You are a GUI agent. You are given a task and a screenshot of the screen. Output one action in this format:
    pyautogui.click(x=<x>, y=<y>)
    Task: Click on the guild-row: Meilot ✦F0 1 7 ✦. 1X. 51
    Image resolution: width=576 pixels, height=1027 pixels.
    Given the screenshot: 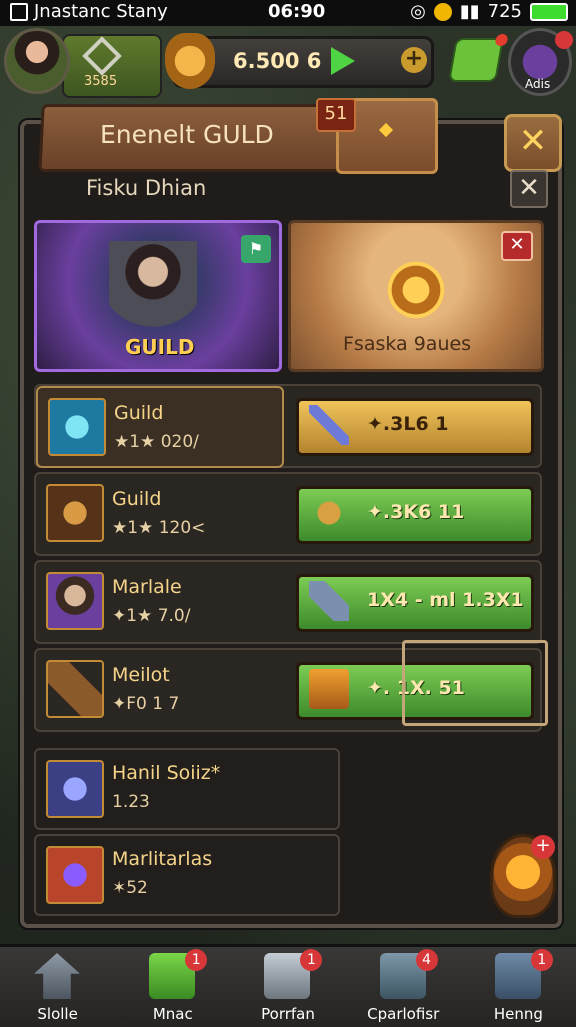 What is the action you would take?
    pyautogui.click(x=291, y=686)
    